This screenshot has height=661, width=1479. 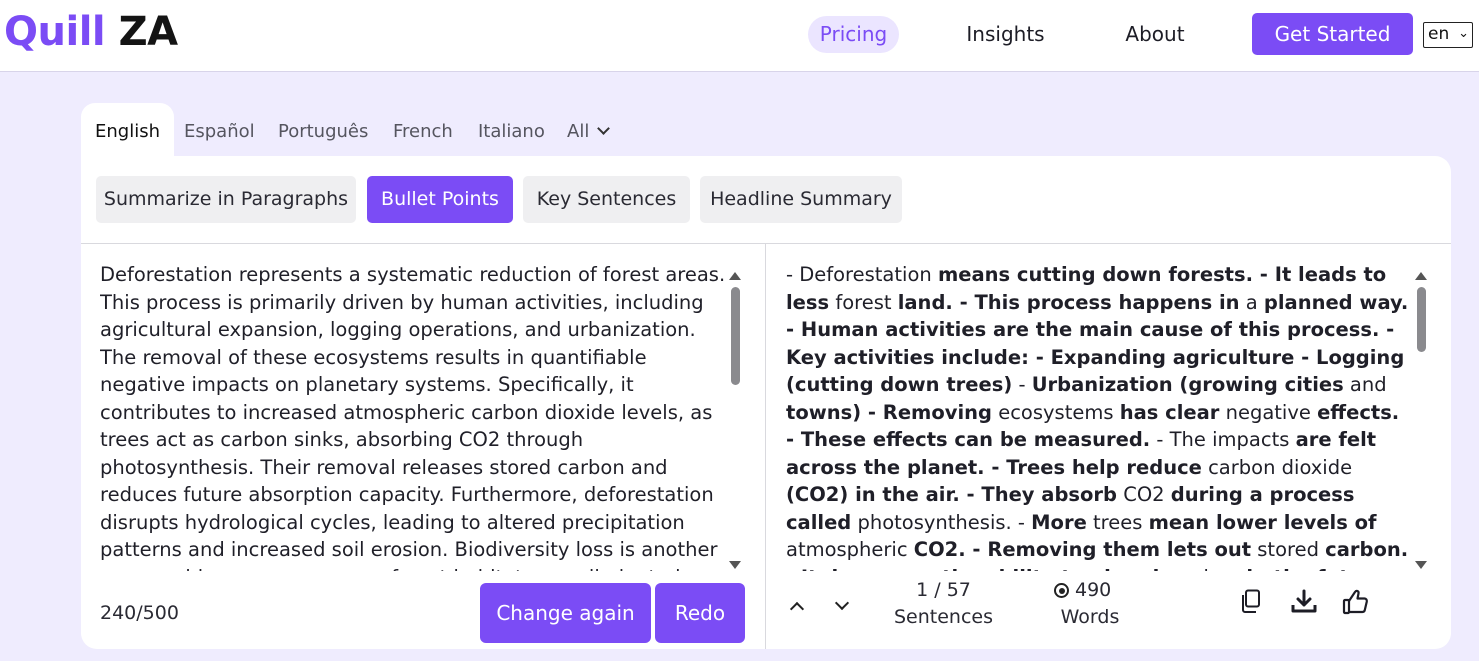 What do you see at coordinates (423, 131) in the screenshot?
I see `tab-french: French` at bounding box center [423, 131].